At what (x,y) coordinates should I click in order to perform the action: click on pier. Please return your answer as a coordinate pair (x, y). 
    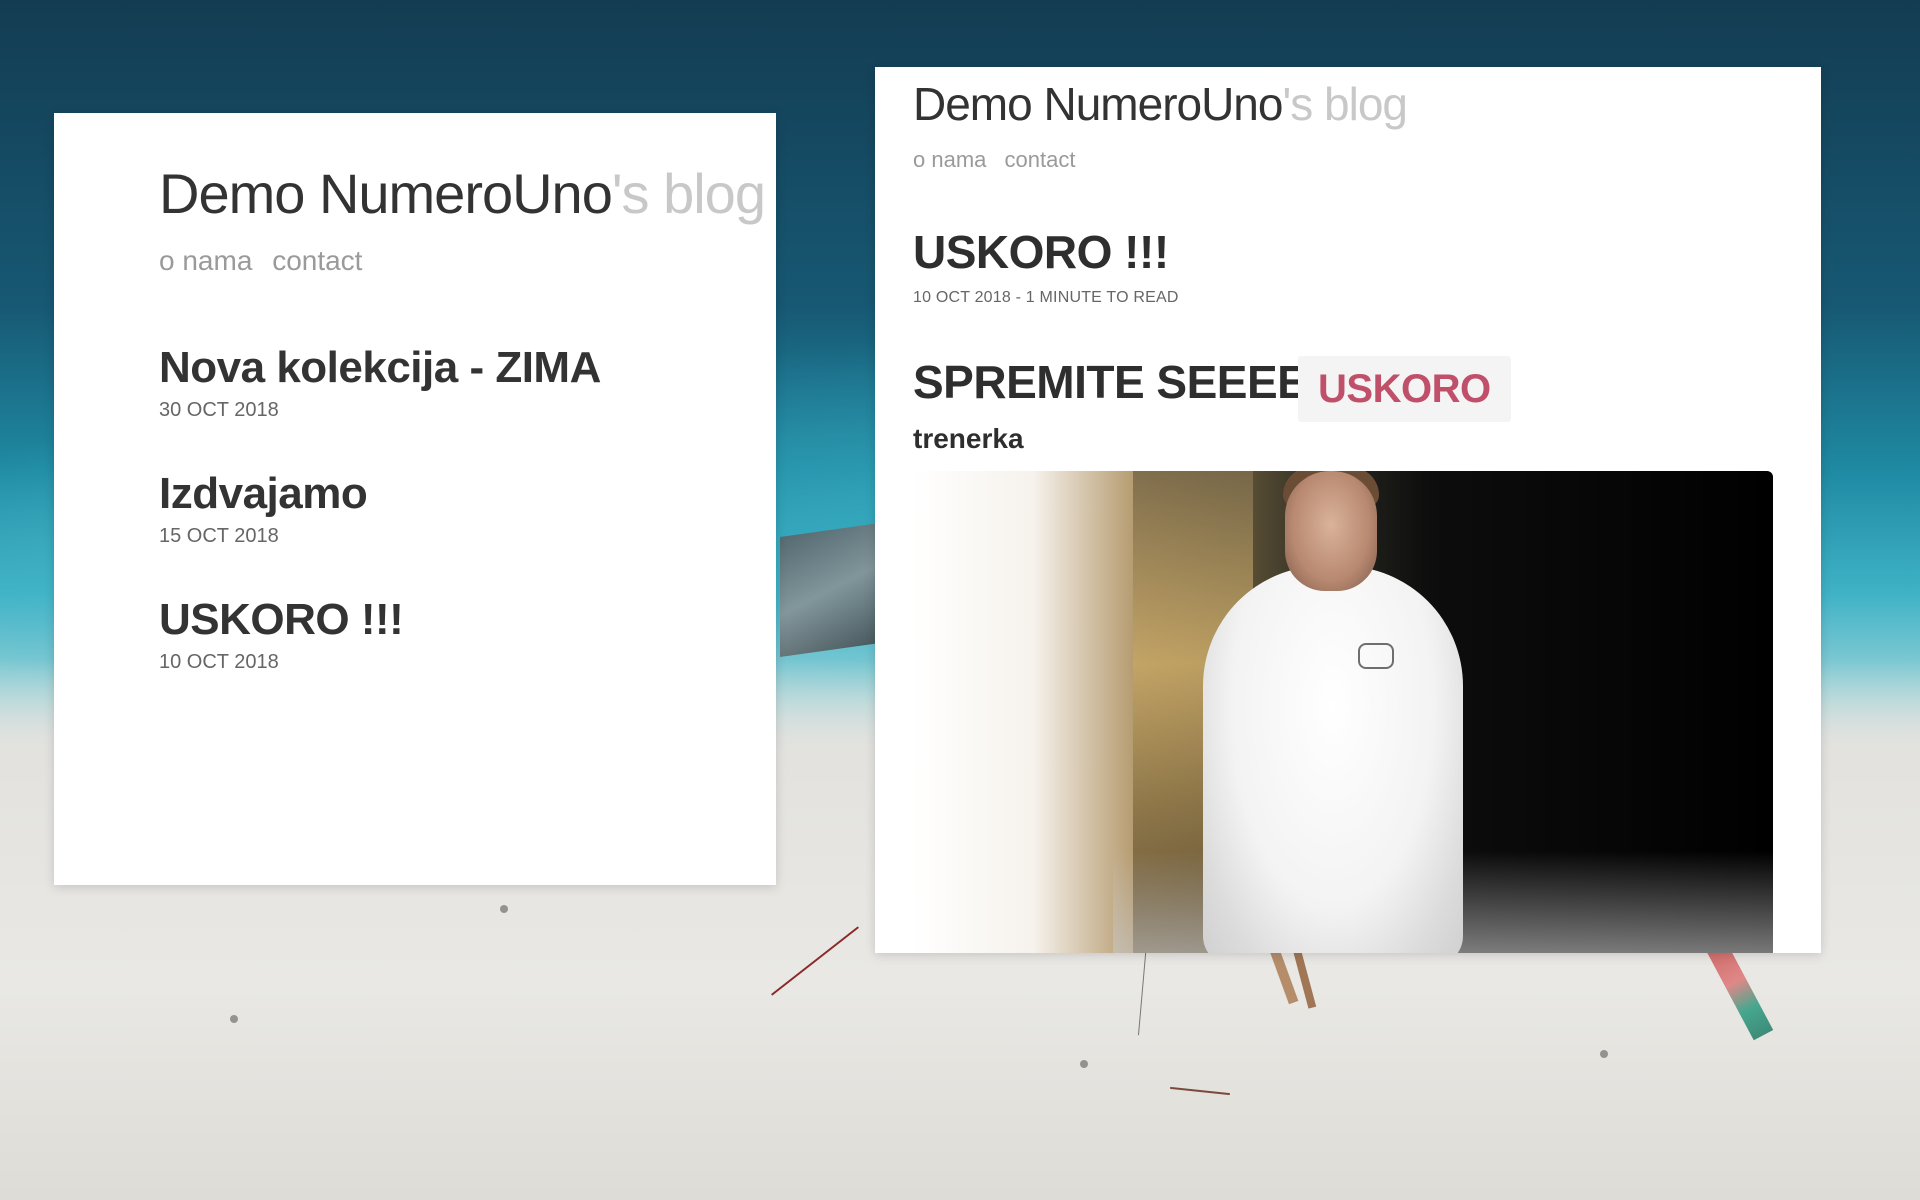
    Looking at the image, I should click on (830, 590).